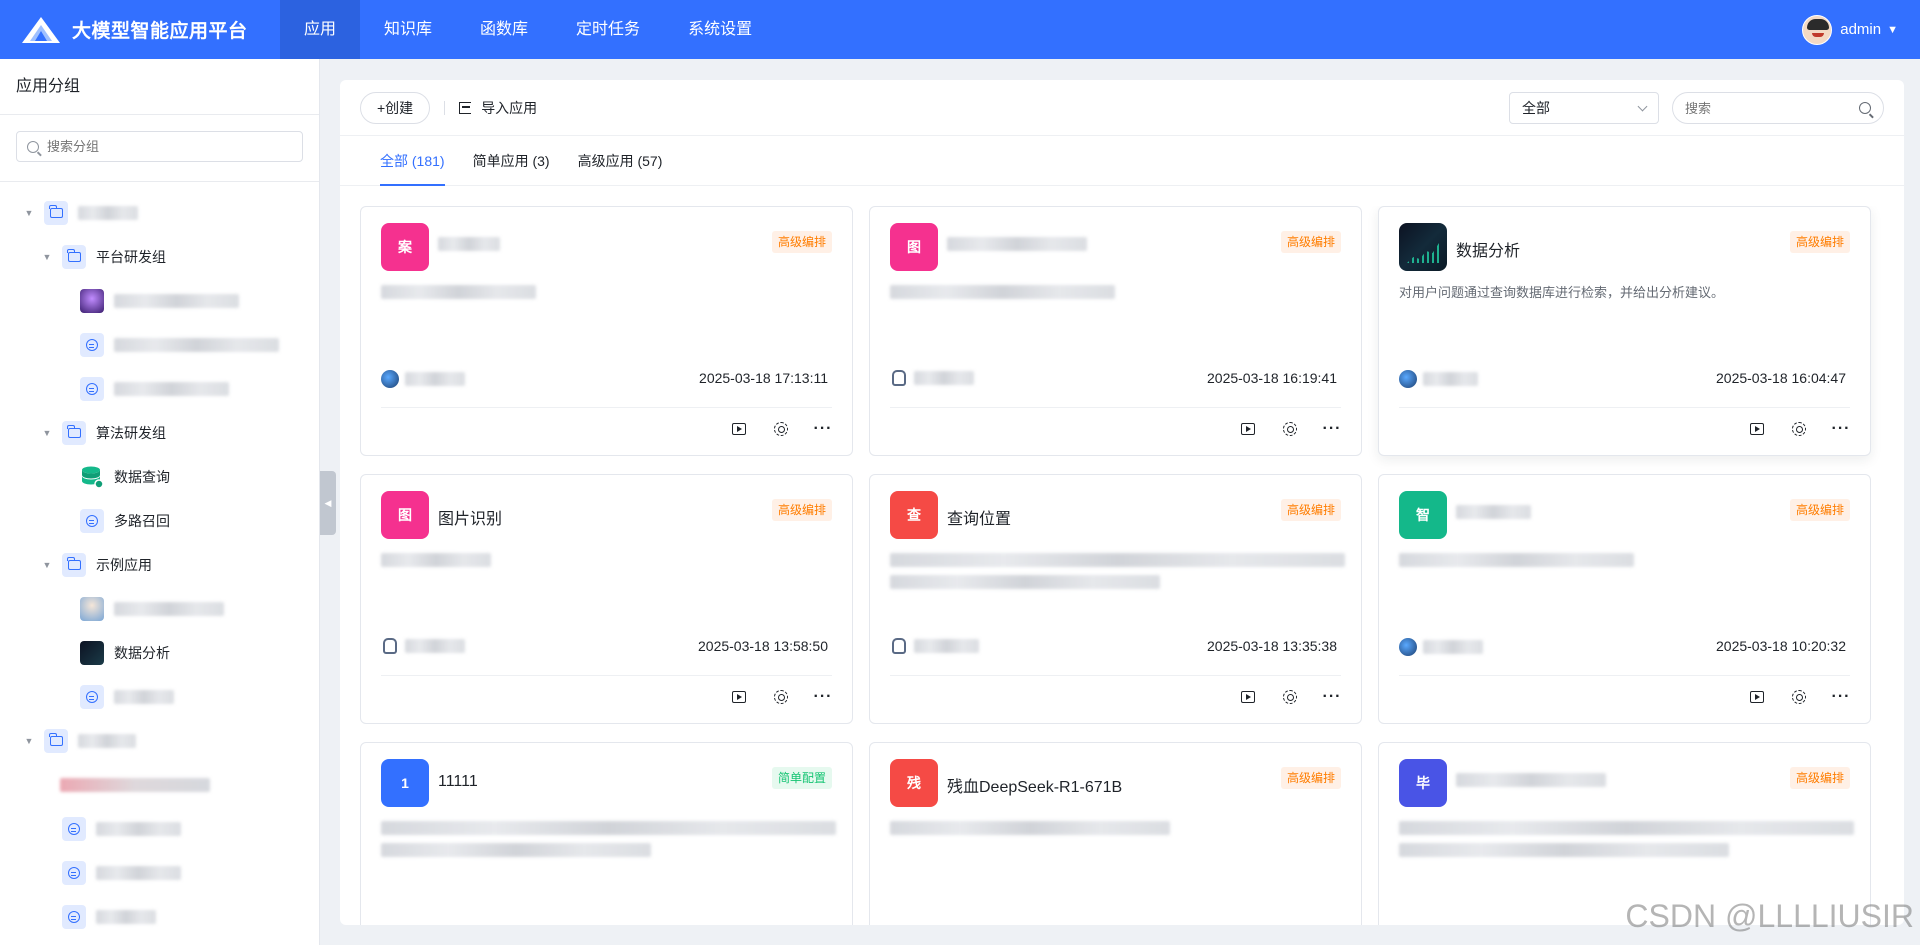 The width and height of the screenshot is (1920, 945). What do you see at coordinates (159, 477) in the screenshot?
I see `tree-app-data-query: 数据查询` at bounding box center [159, 477].